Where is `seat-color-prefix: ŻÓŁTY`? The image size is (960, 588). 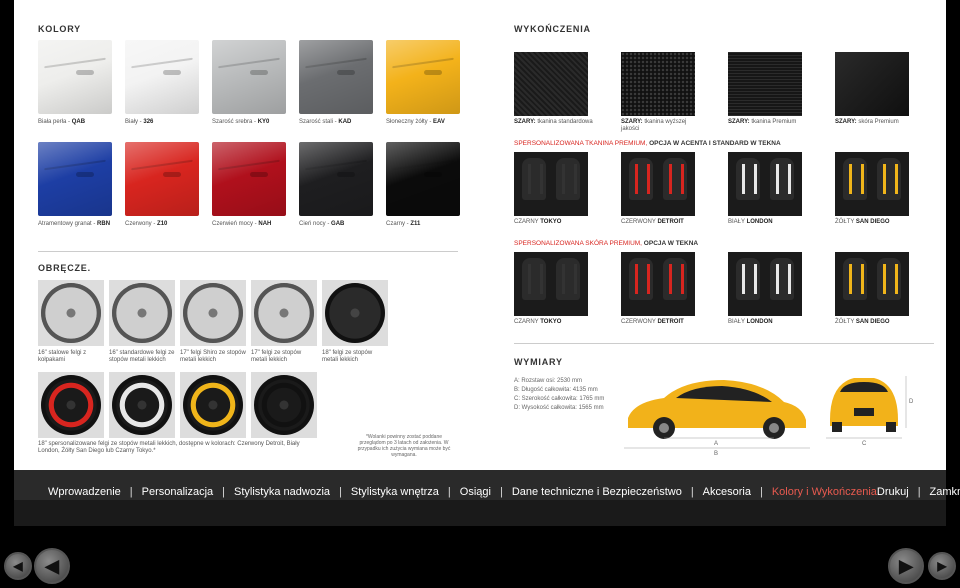 seat-color-prefix: ŻÓŁTY is located at coordinates (845, 222).